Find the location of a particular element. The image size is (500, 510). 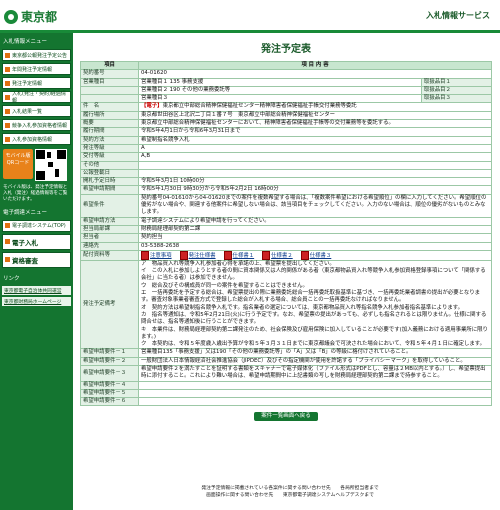

row-value-text: 03-5388-2638 is located at coordinates (160, 245).